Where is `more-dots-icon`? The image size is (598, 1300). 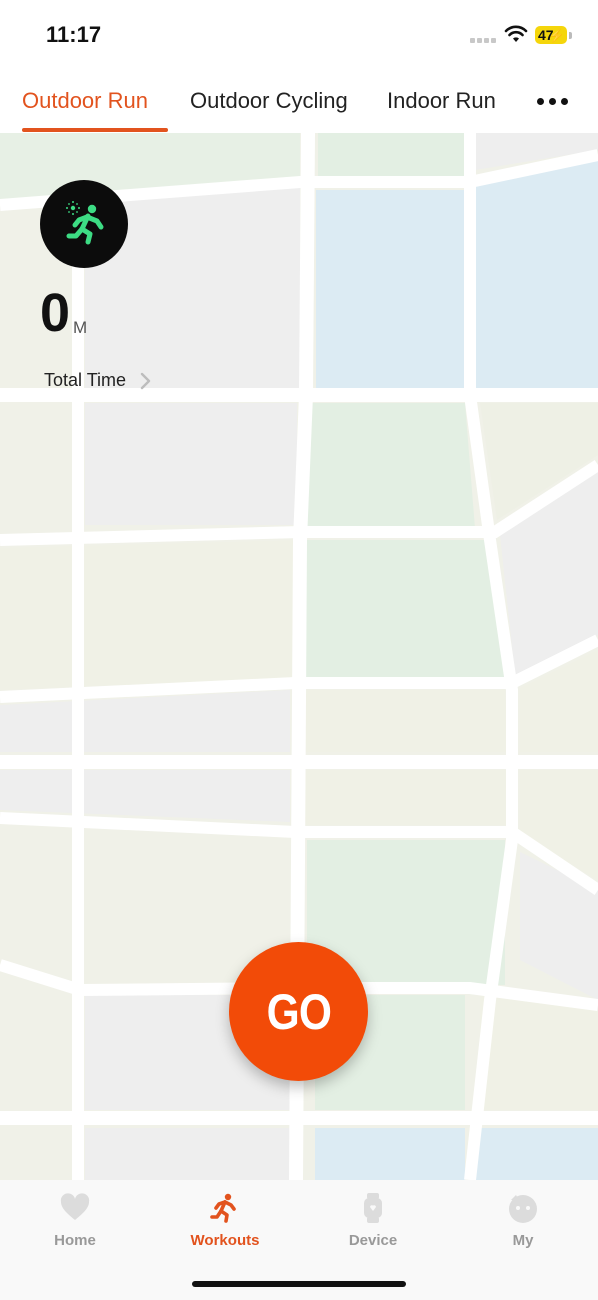 more-dots-icon is located at coordinates (554, 102).